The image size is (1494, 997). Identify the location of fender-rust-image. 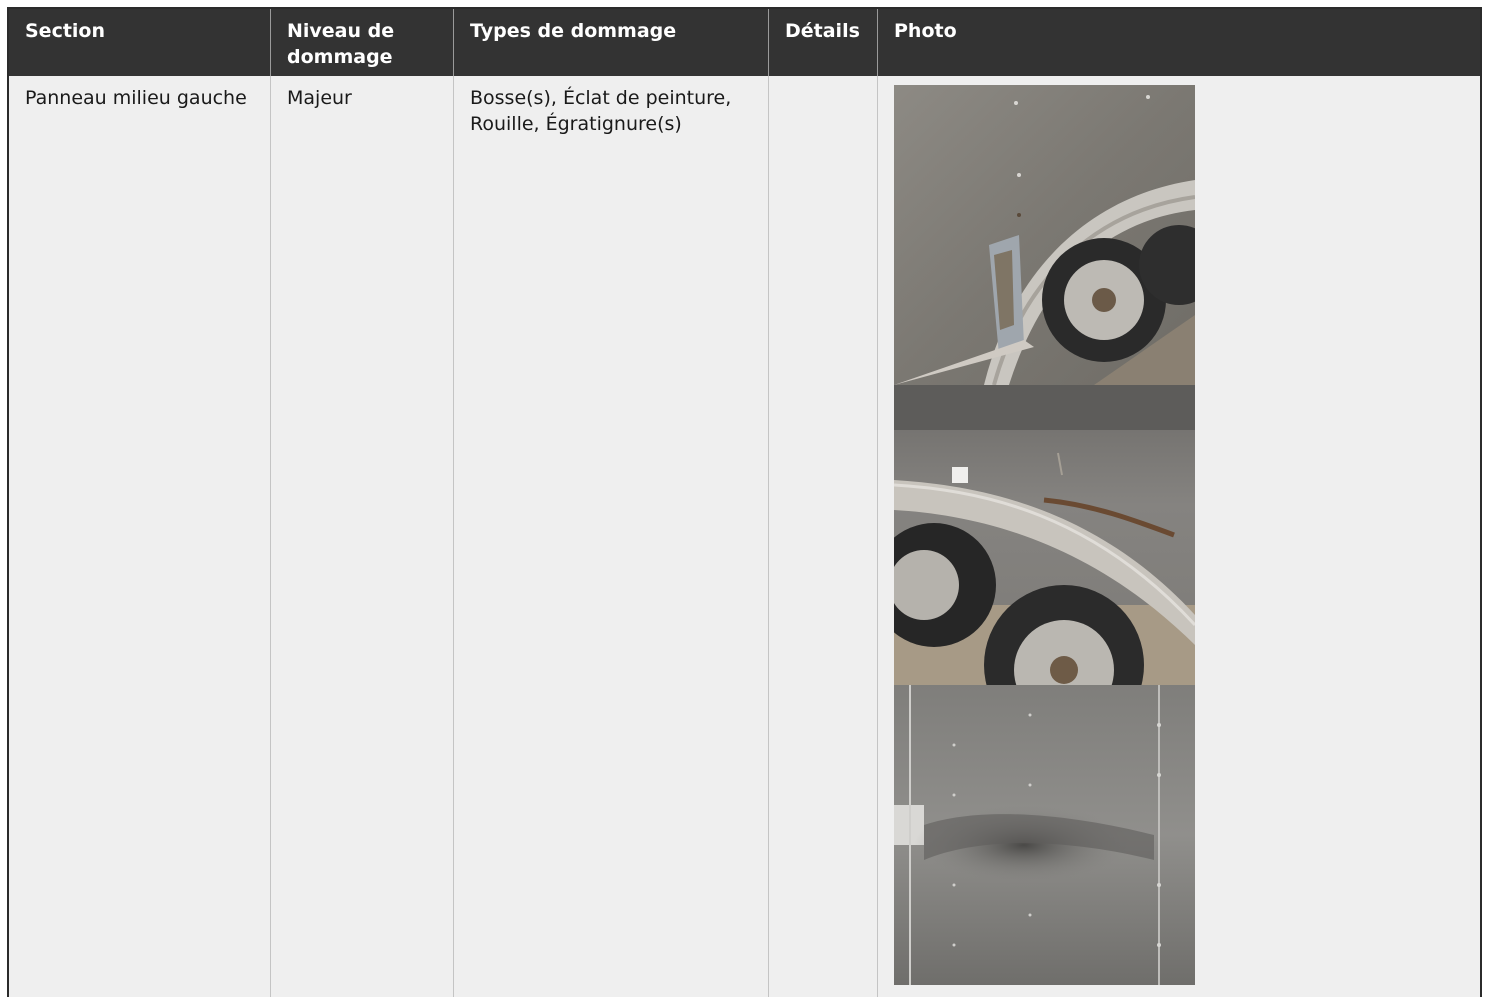
(1044, 235).